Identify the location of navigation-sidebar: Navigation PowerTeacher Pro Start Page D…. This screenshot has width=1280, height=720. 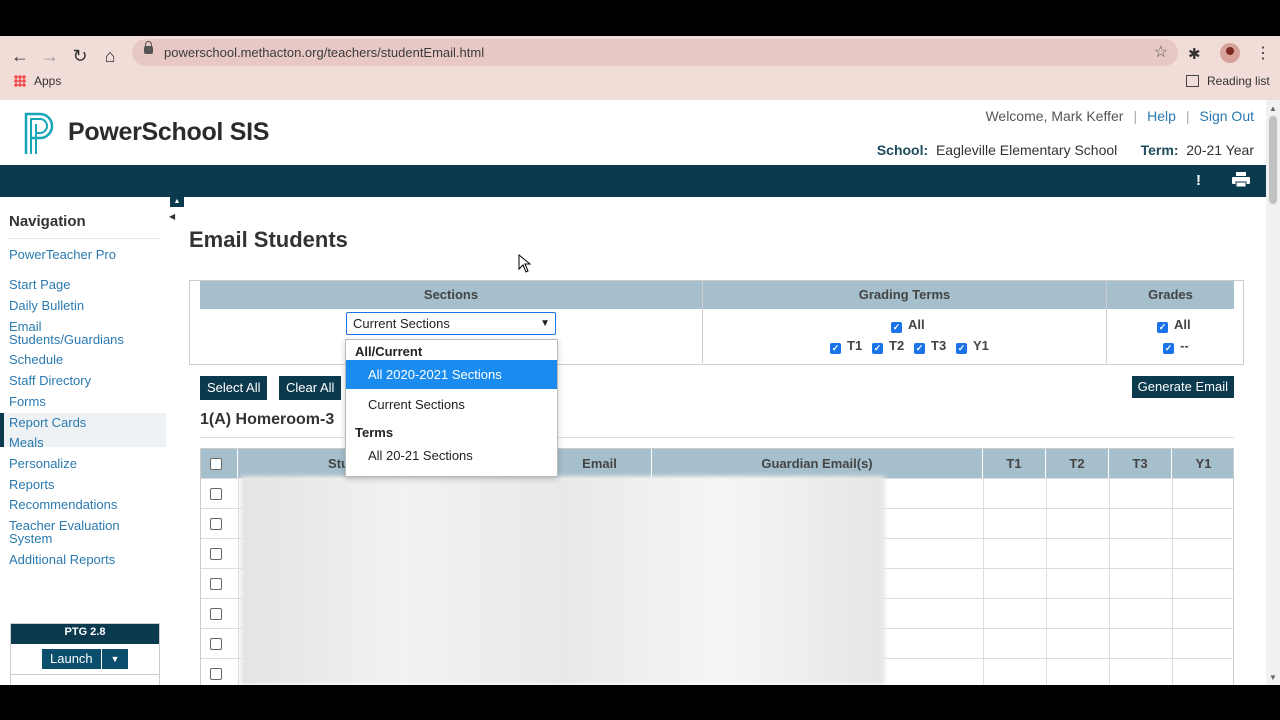
(83, 441).